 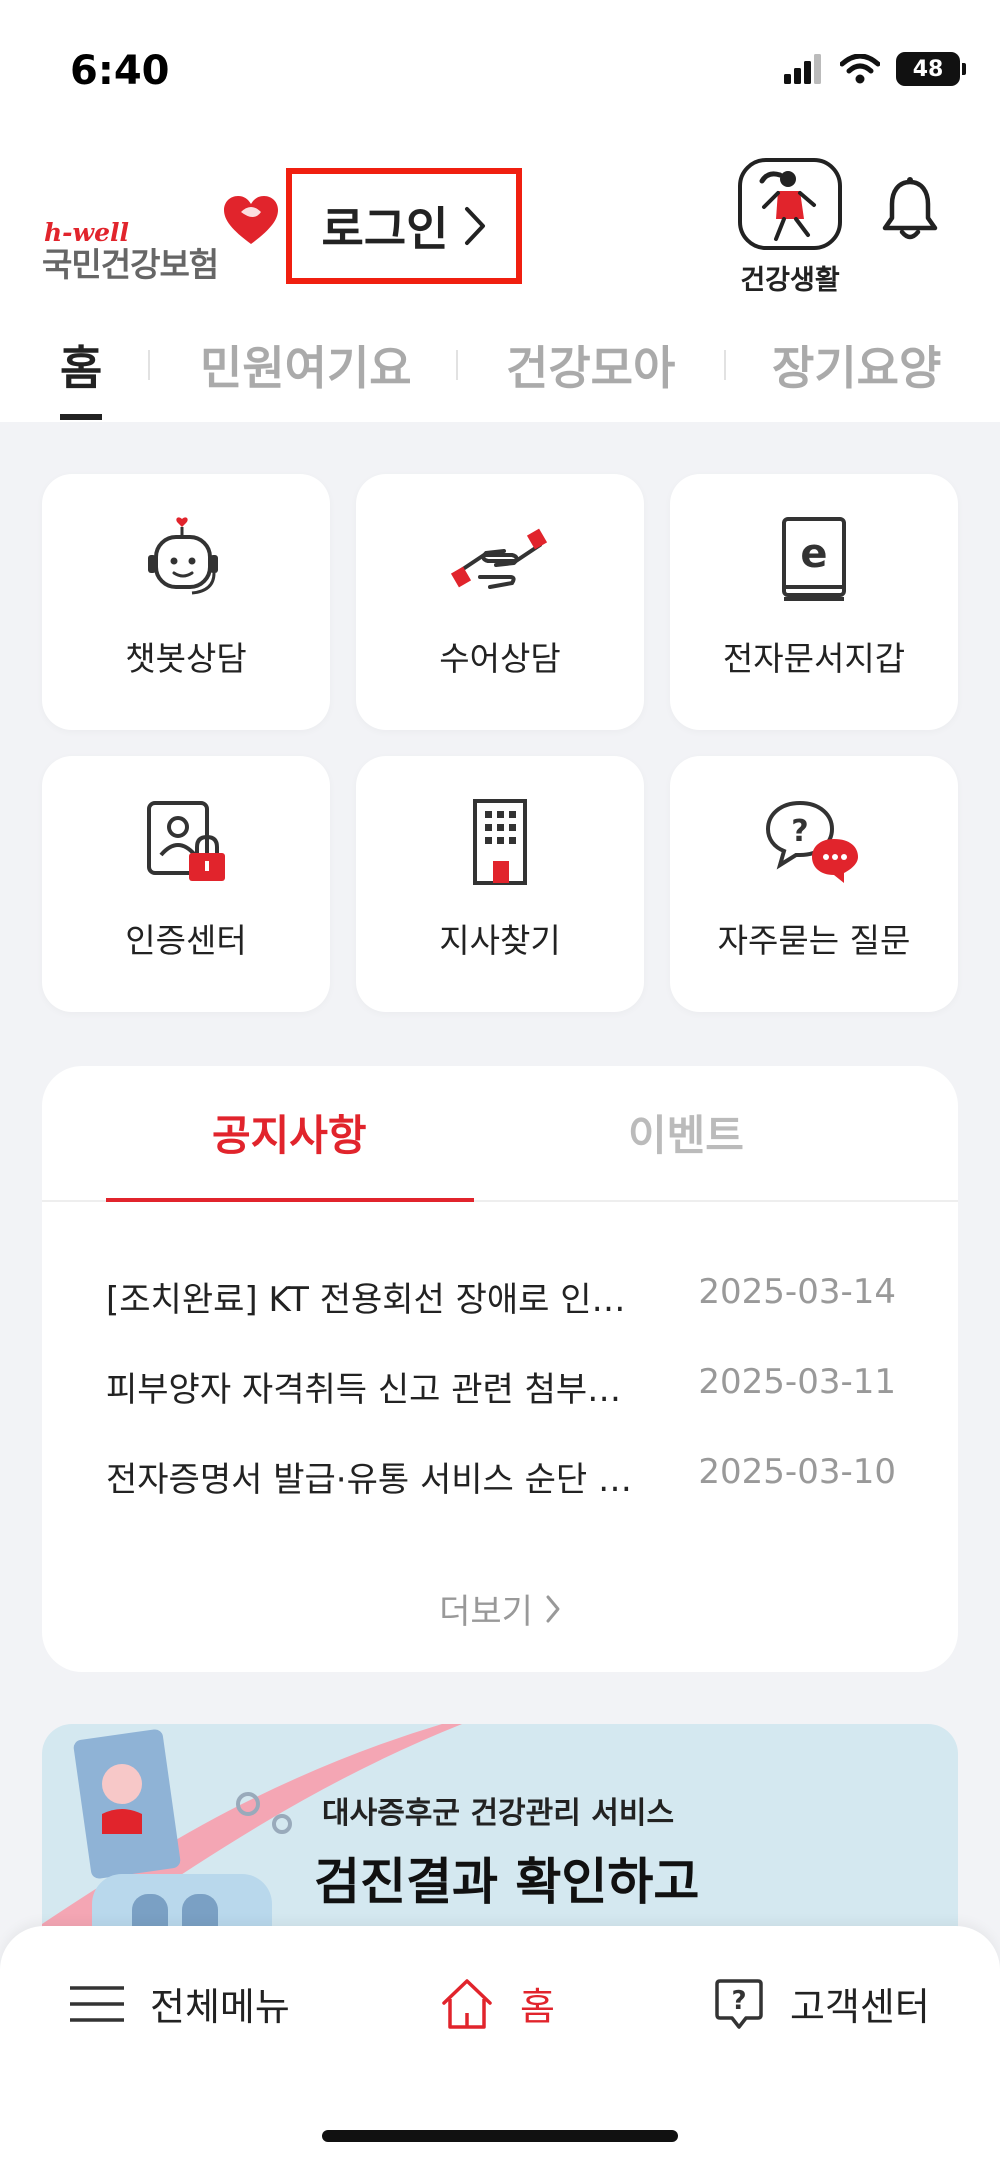 What do you see at coordinates (500, 560) in the screenshot?
I see `sign-language-icon` at bounding box center [500, 560].